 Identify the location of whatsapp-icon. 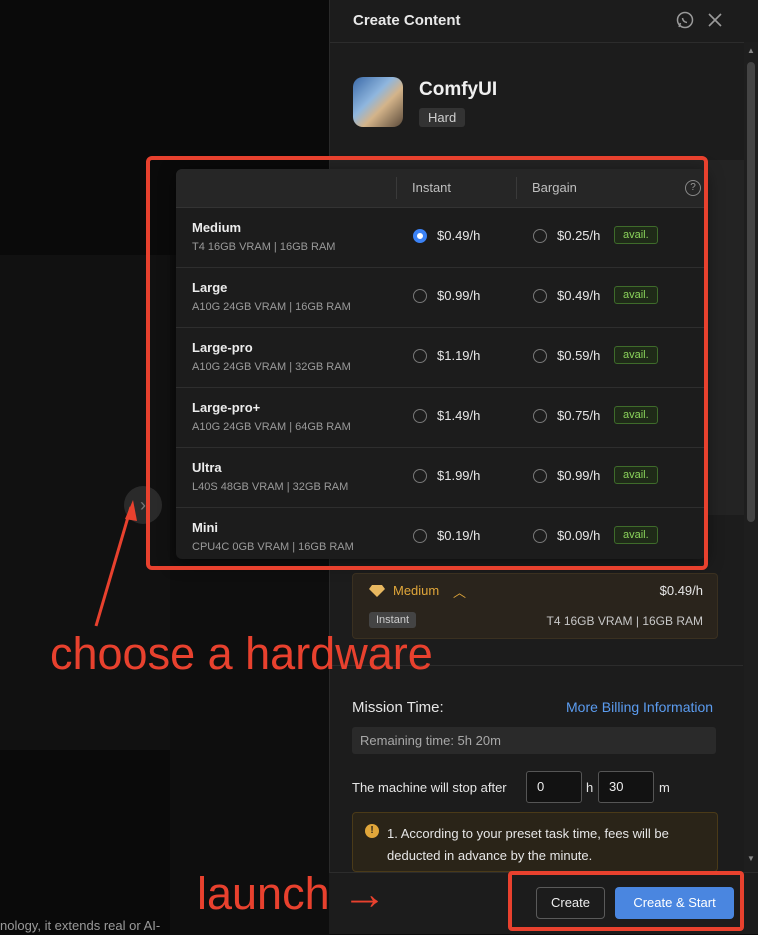
(685, 20).